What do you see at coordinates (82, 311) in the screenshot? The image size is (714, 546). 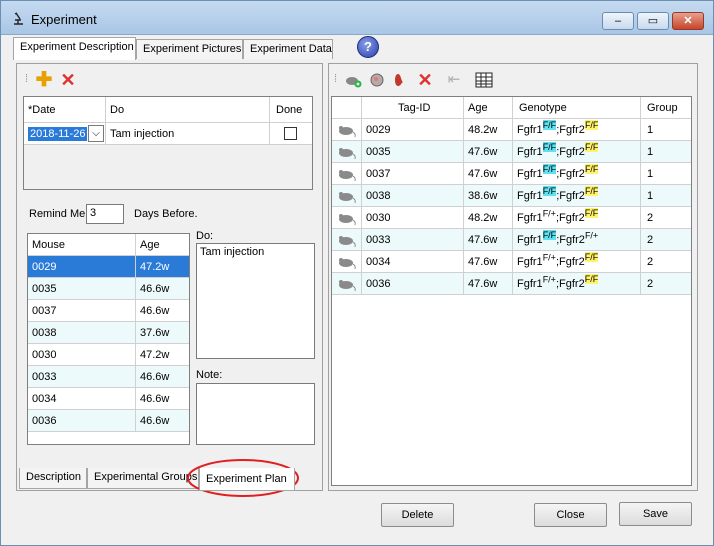 I see `mouse-row-id: 0037` at bounding box center [82, 311].